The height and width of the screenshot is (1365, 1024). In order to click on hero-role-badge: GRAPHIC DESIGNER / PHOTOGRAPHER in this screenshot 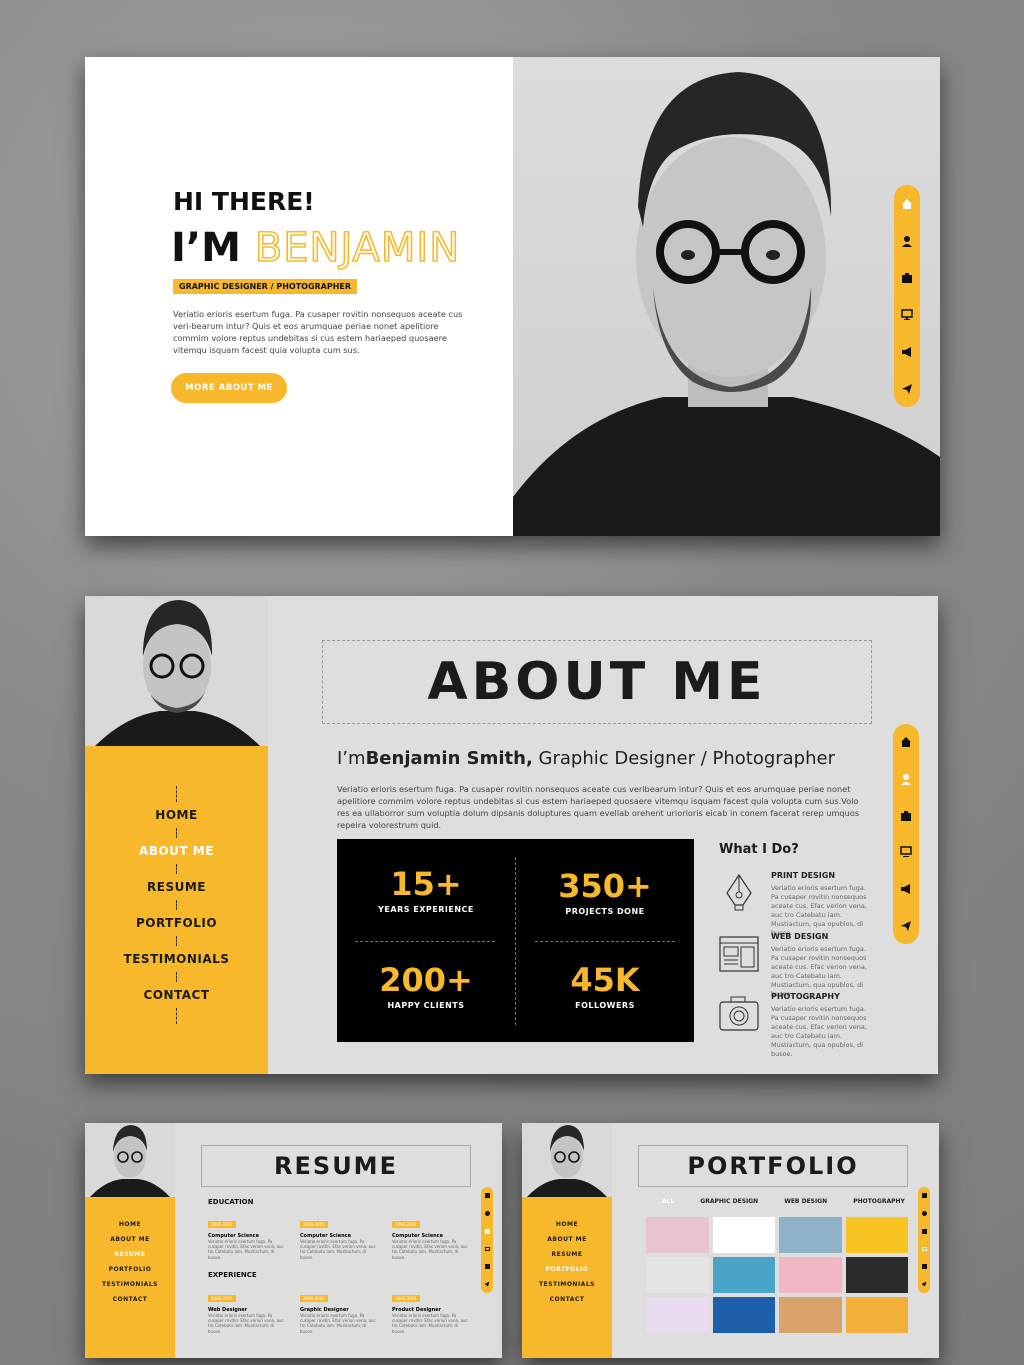, I will do `click(265, 286)`.